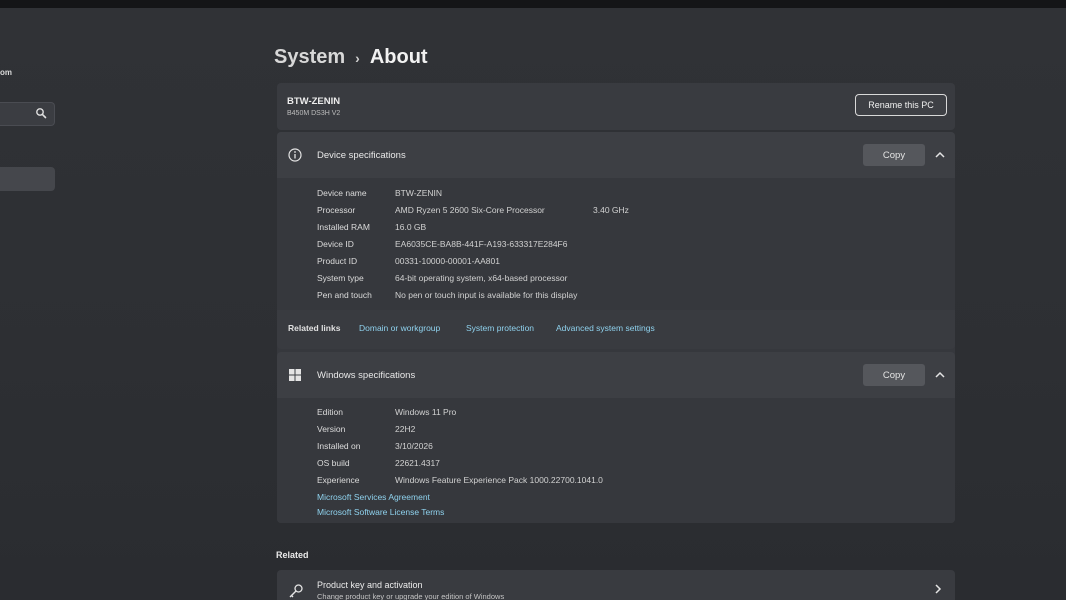 This screenshot has width=1066, height=600. What do you see at coordinates (533, 4) in the screenshot?
I see `screen-bezel` at bounding box center [533, 4].